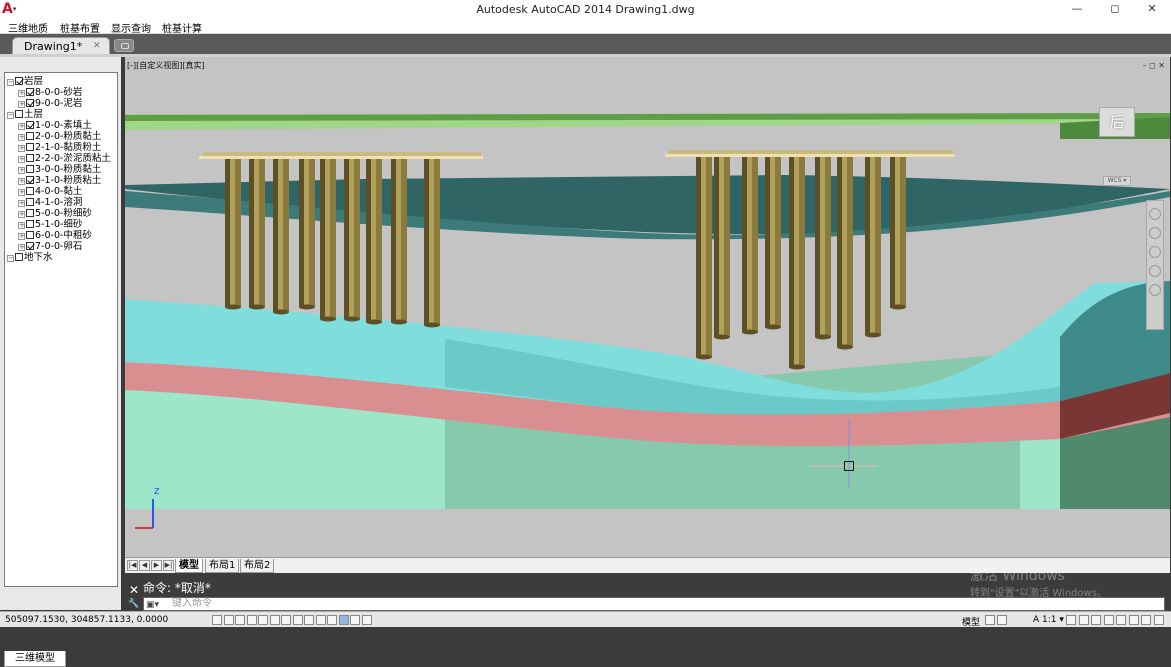  Describe the element at coordinates (1115, 9) in the screenshot. I see `maximize-icon: ◻` at that location.